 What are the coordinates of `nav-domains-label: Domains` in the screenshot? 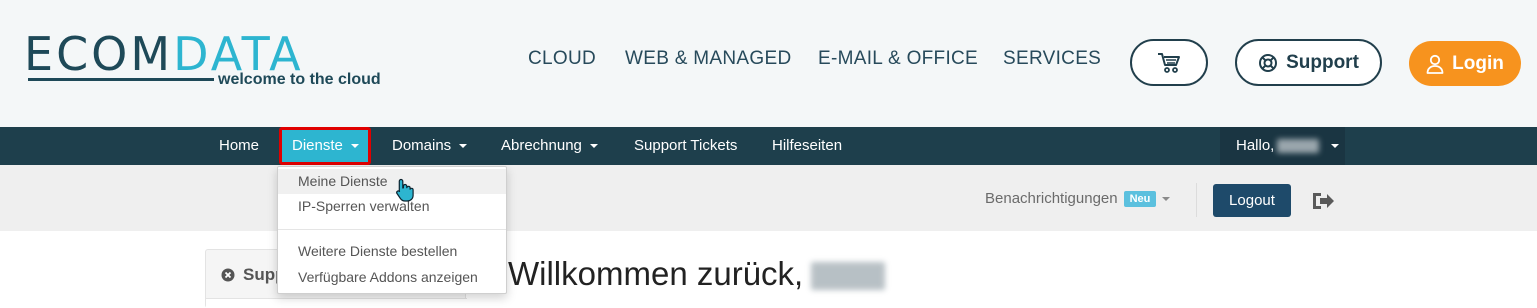 It's located at (422, 145).